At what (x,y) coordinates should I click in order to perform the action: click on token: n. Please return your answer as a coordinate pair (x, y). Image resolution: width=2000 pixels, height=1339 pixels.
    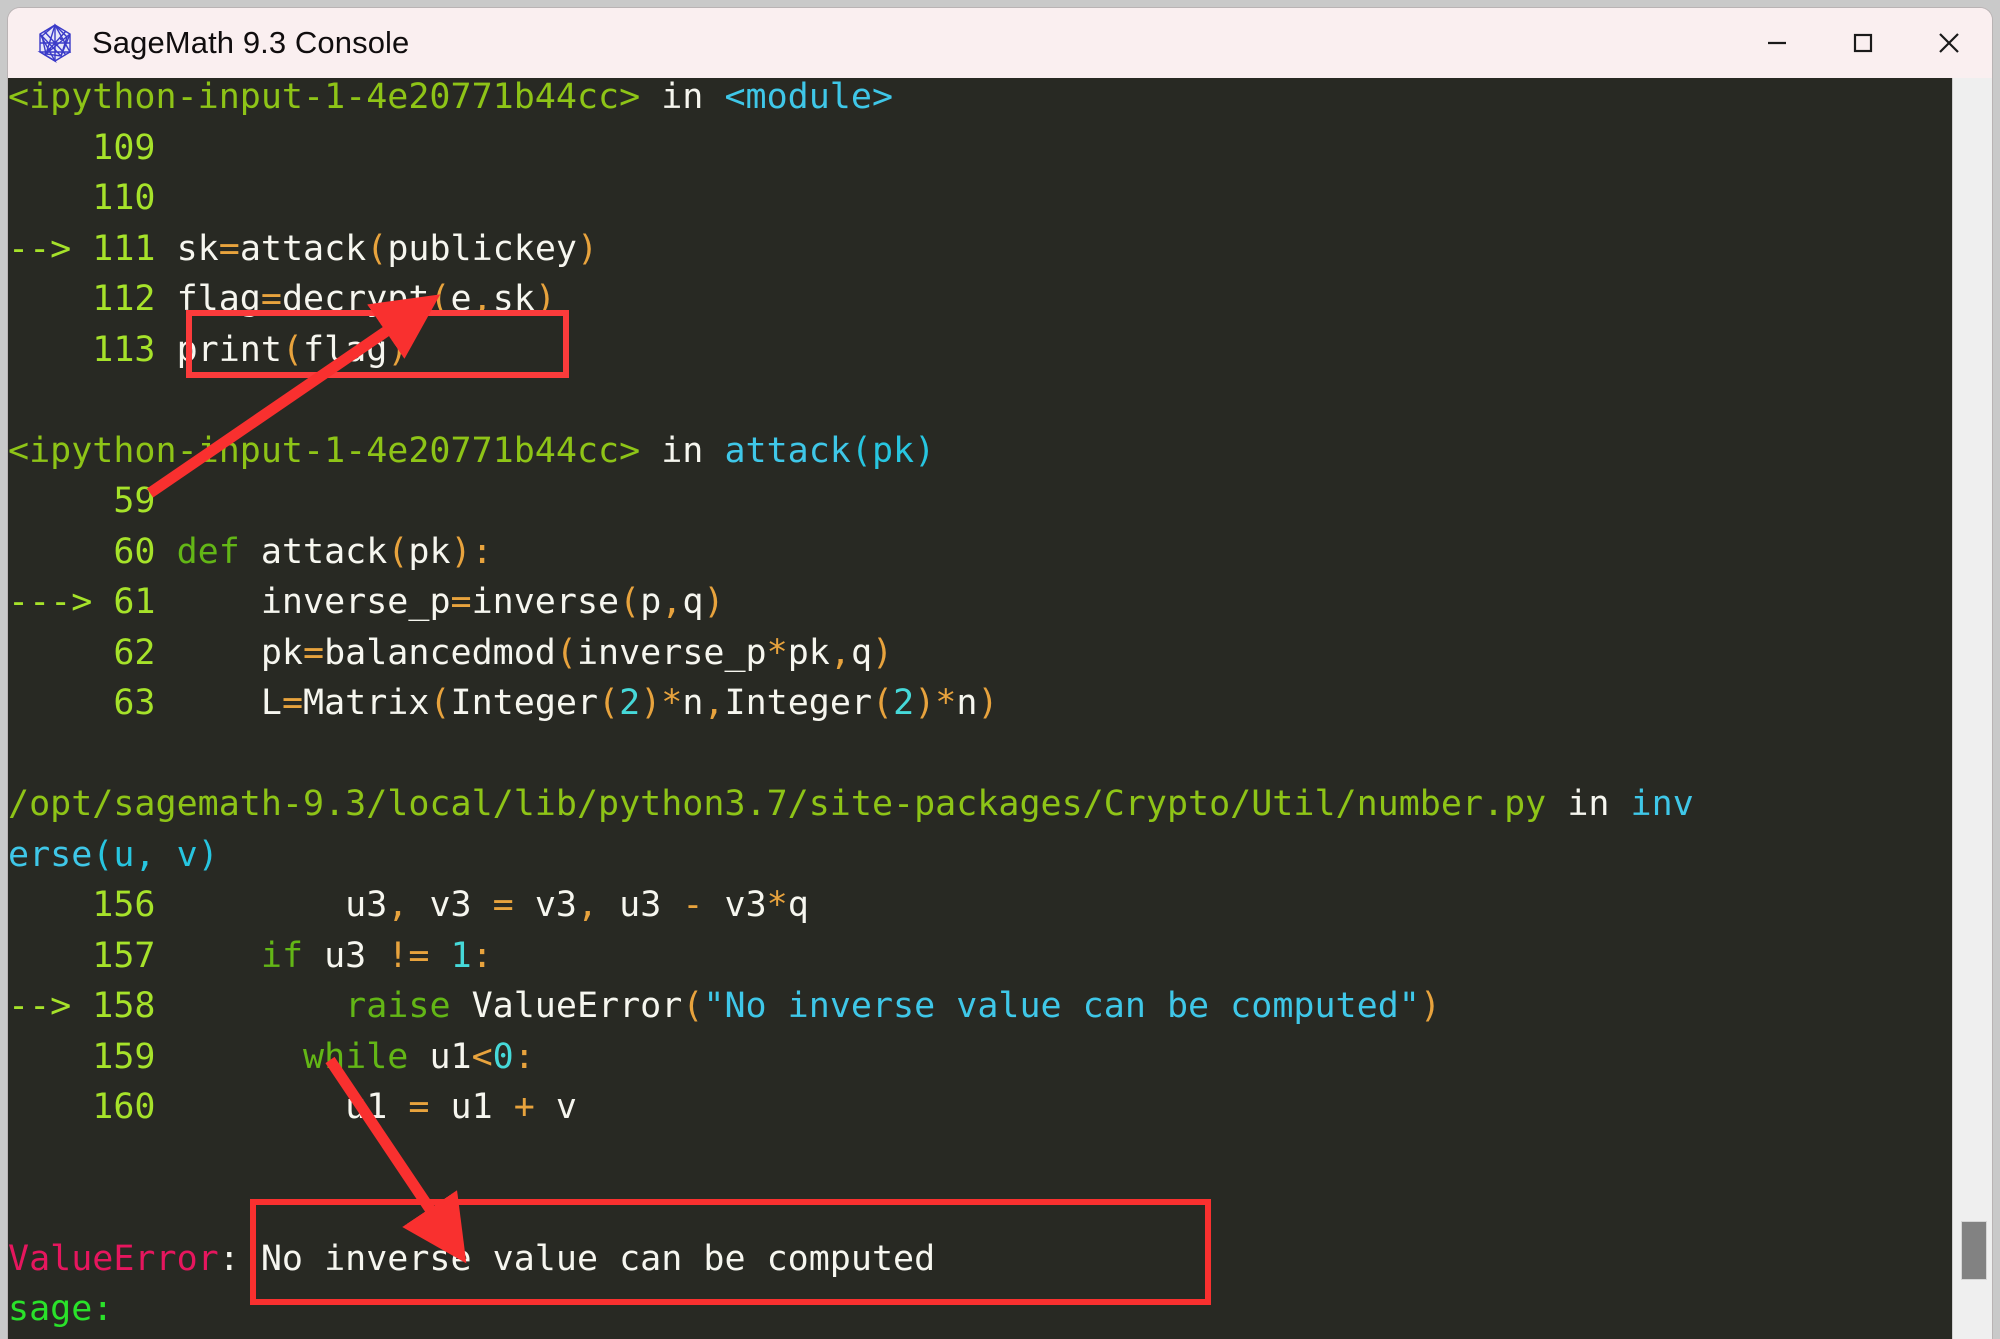
    Looking at the image, I should click on (967, 703).